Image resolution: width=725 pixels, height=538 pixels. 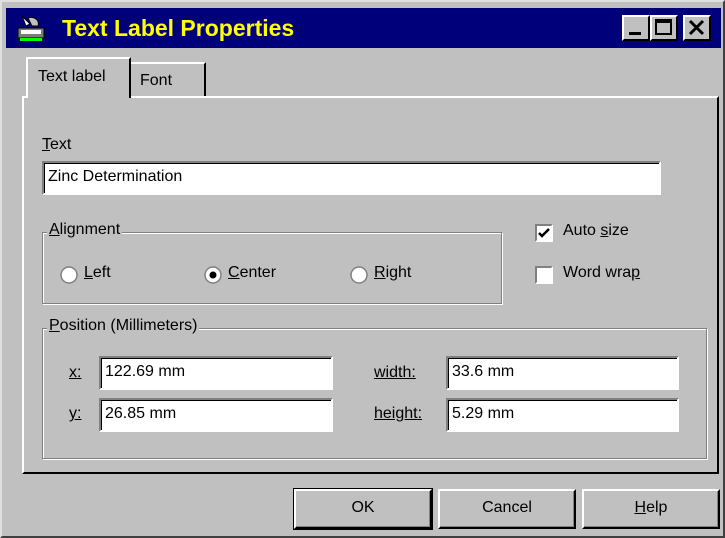 I want to click on center-label-rest: enter, so click(x=258, y=272).